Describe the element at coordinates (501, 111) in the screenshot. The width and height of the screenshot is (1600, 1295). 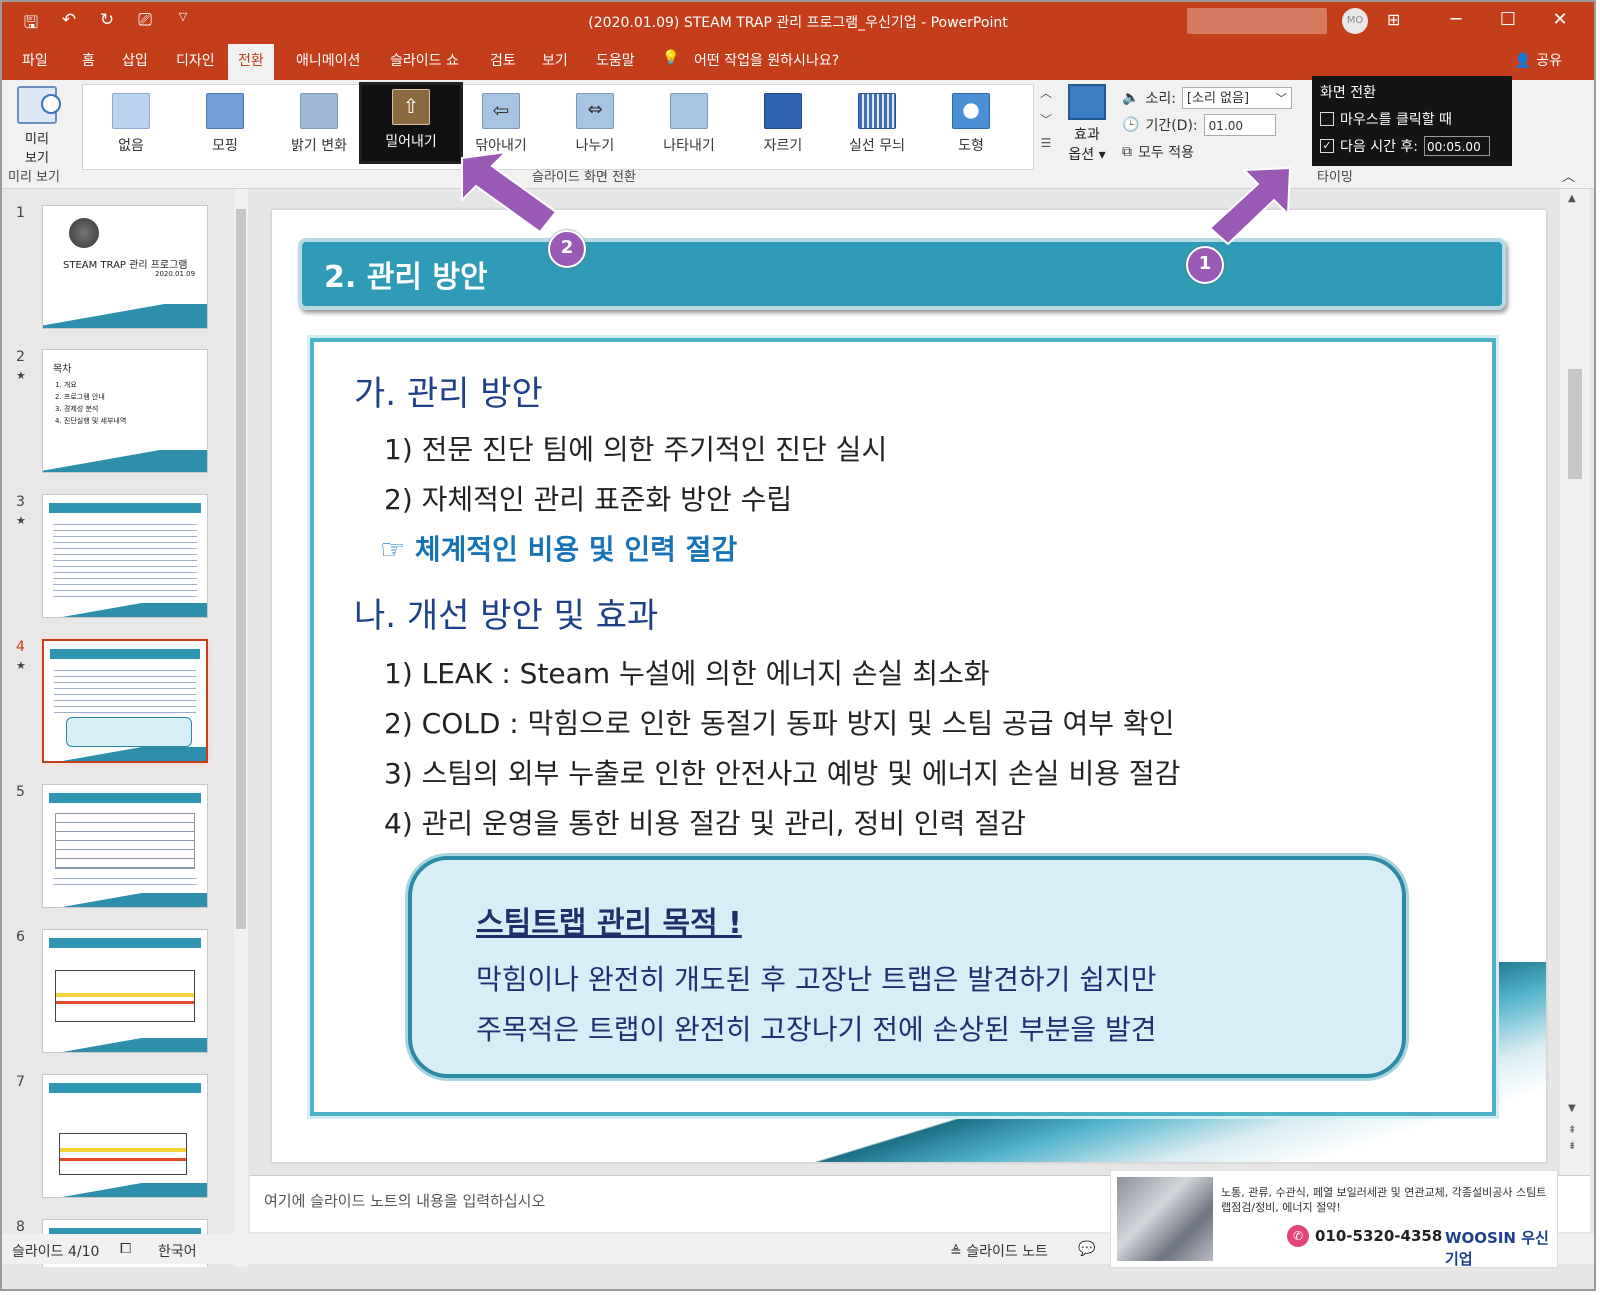
I see `transition-wipe-icon: ⇦` at that location.